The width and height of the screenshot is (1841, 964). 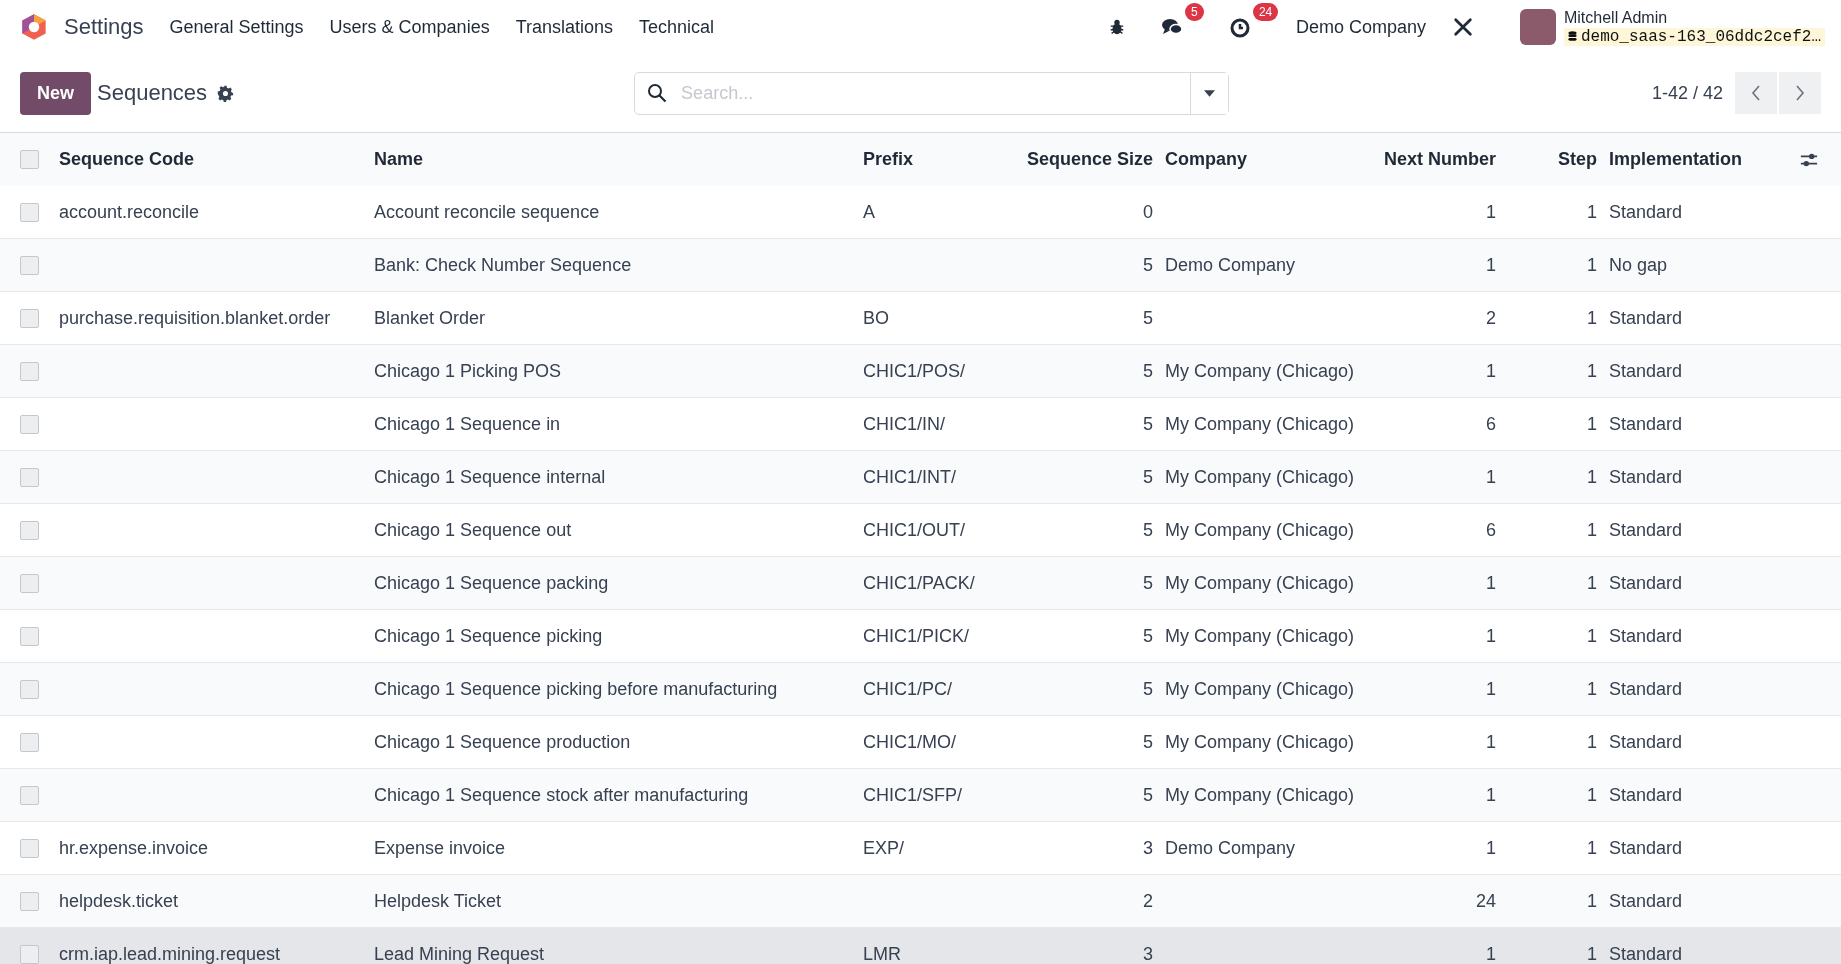 What do you see at coordinates (104, 27) in the screenshot?
I see `app-name: Settings` at bounding box center [104, 27].